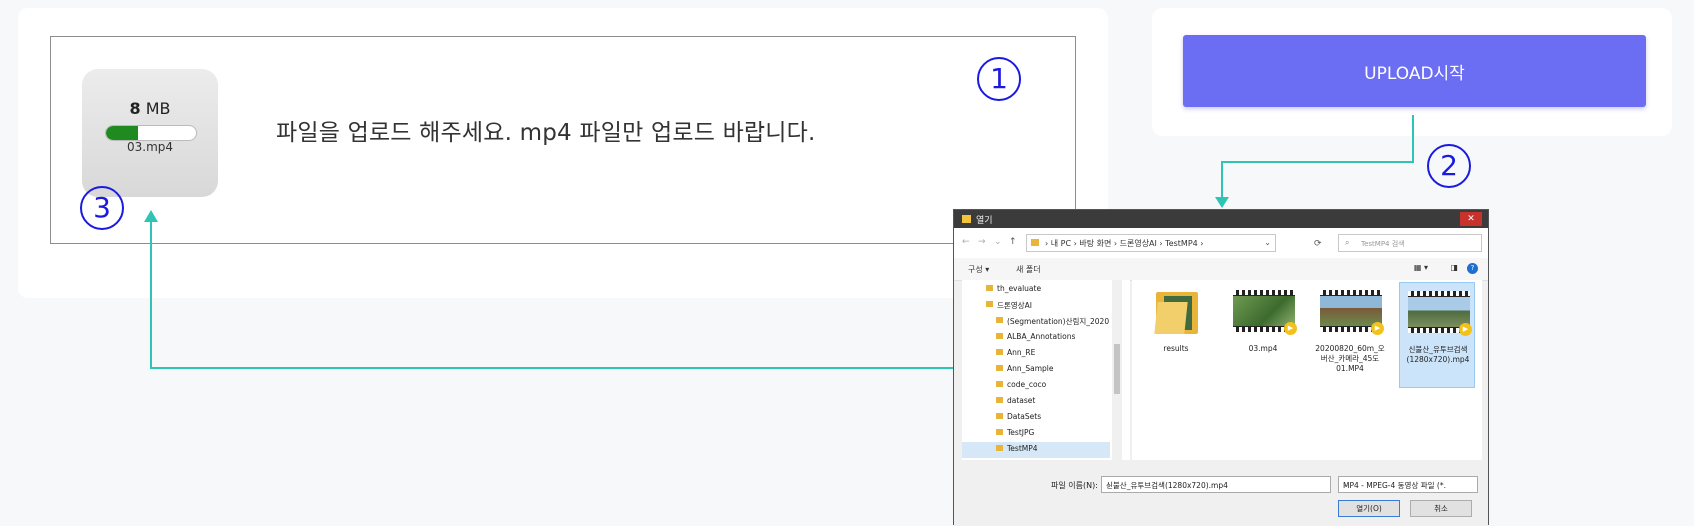 The image size is (1694, 526). I want to click on filename-field: 신불산_유투브검색(1280x720).mp4 ⌄, so click(1216, 484).